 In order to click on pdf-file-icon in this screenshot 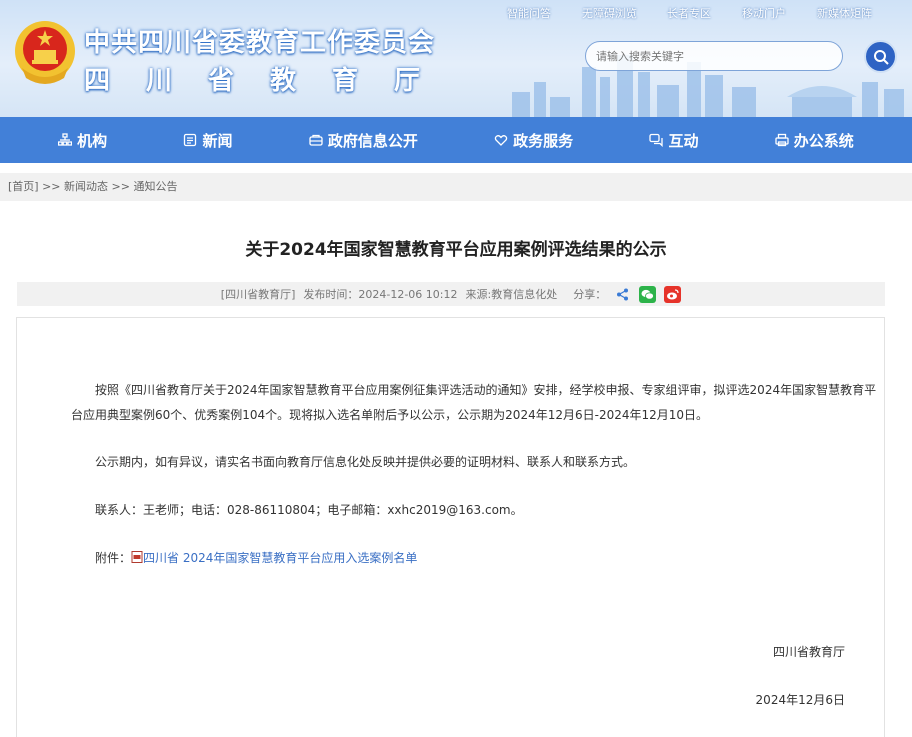, I will do `click(137, 557)`.